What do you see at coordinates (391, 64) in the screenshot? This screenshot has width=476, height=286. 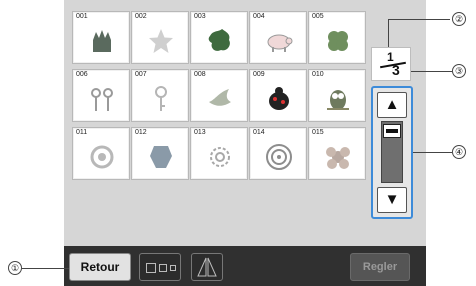 I see `page-indicator: 1 3` at bounding box center [391, 64].